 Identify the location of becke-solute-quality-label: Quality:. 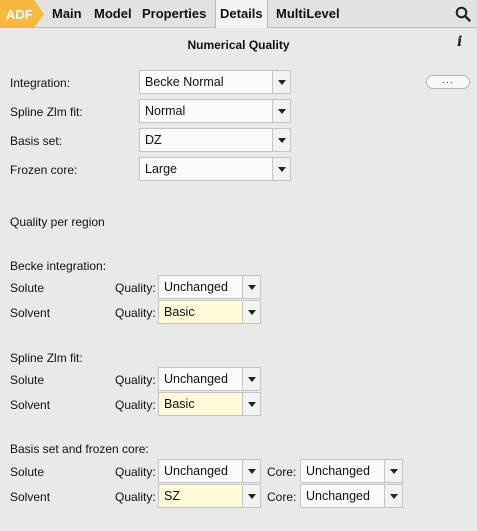
(135, 288).